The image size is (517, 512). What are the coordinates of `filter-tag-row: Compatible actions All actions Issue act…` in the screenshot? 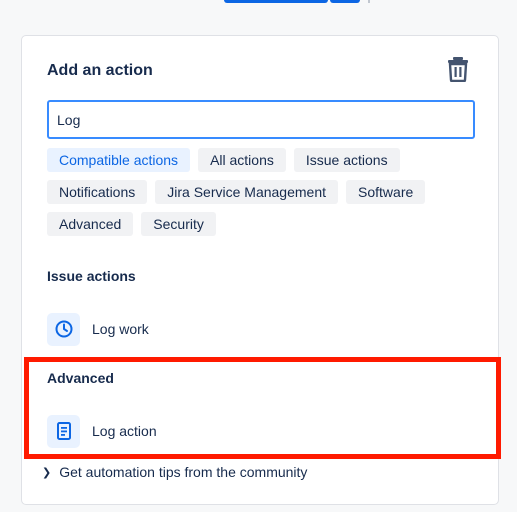 It's located at (267, 160).